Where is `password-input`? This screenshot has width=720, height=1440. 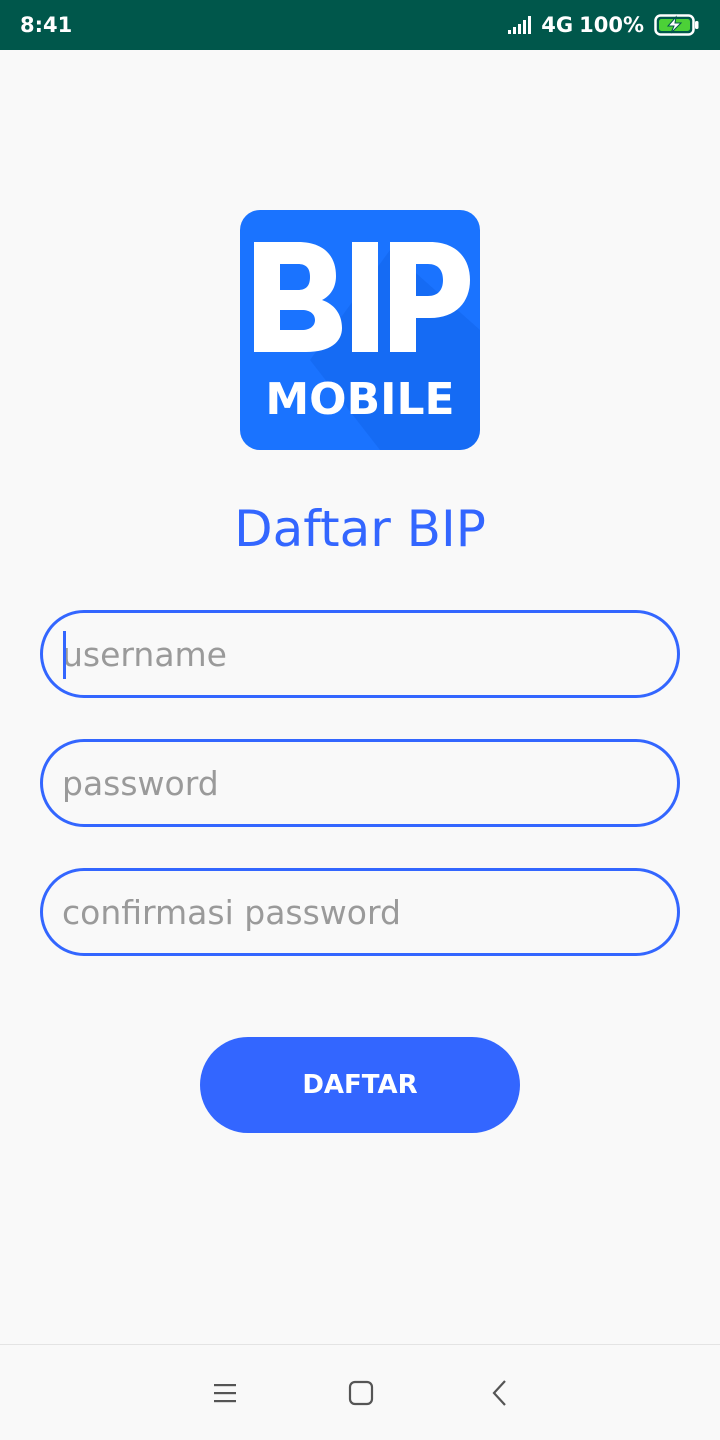 password-input is located at coordinates (369, 783).